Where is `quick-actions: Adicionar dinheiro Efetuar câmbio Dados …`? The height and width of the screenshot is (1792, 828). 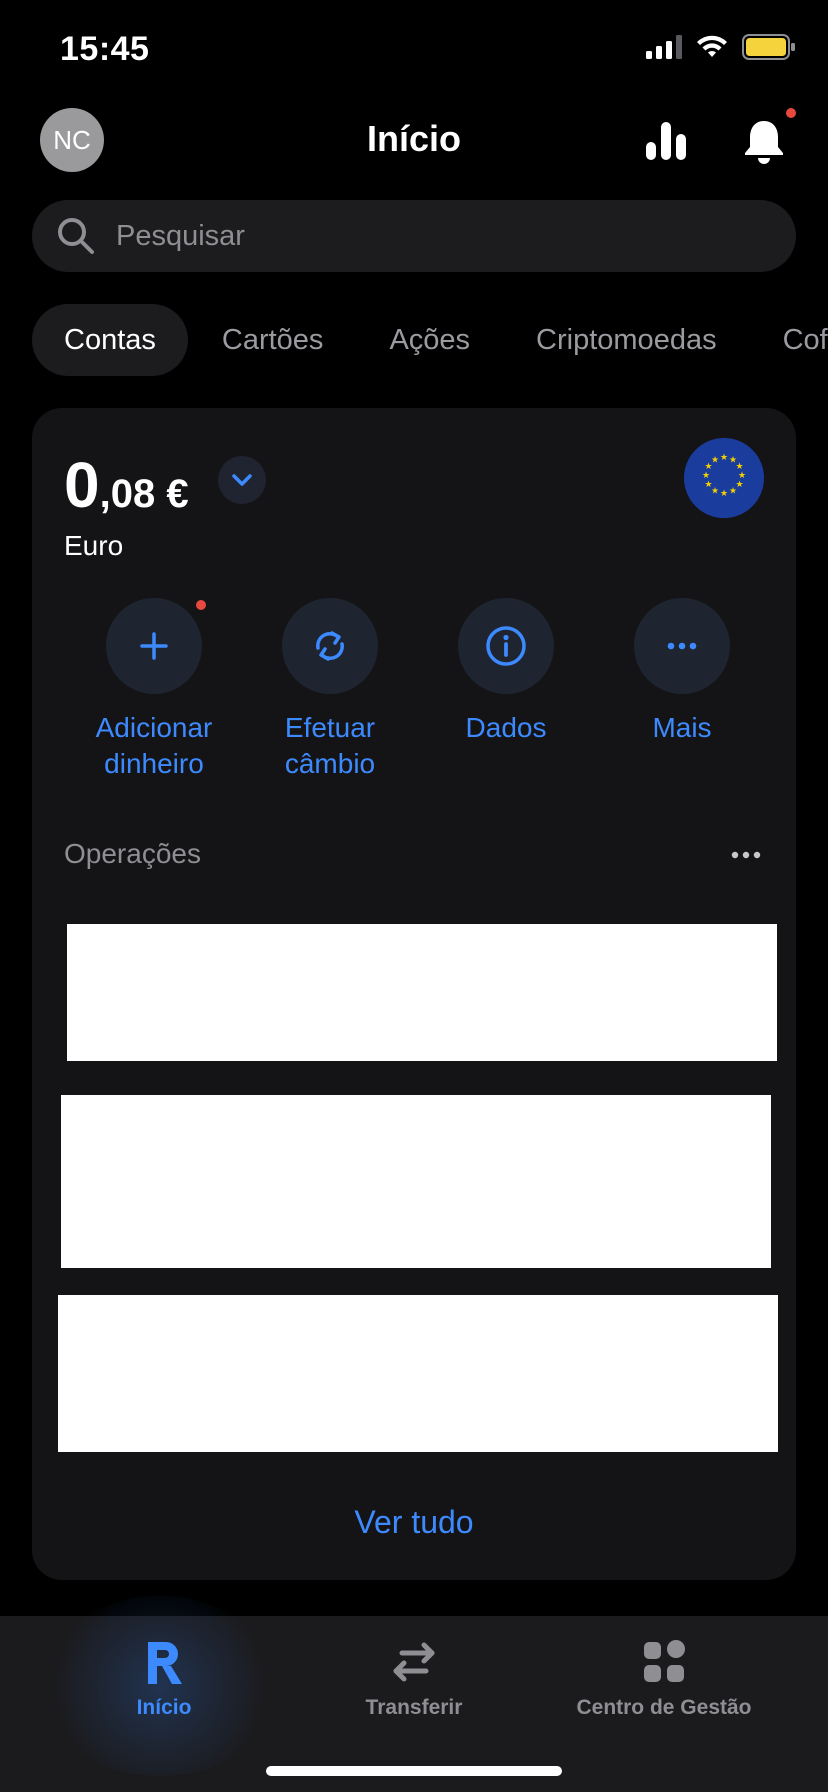 quick-actions: Adicionar dinheiro Efetuar câmbio Dados … is located at coordinates (418, 690).